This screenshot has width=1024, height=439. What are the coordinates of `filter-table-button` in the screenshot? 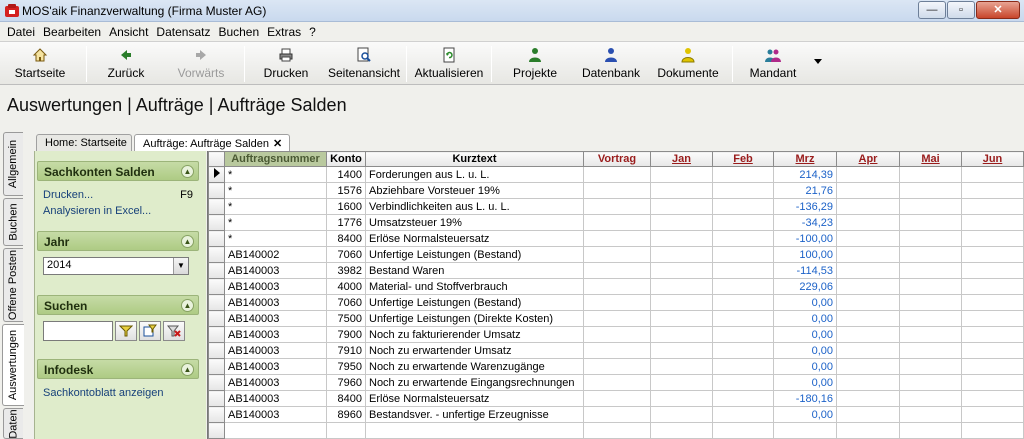 It's located at (150, 331).